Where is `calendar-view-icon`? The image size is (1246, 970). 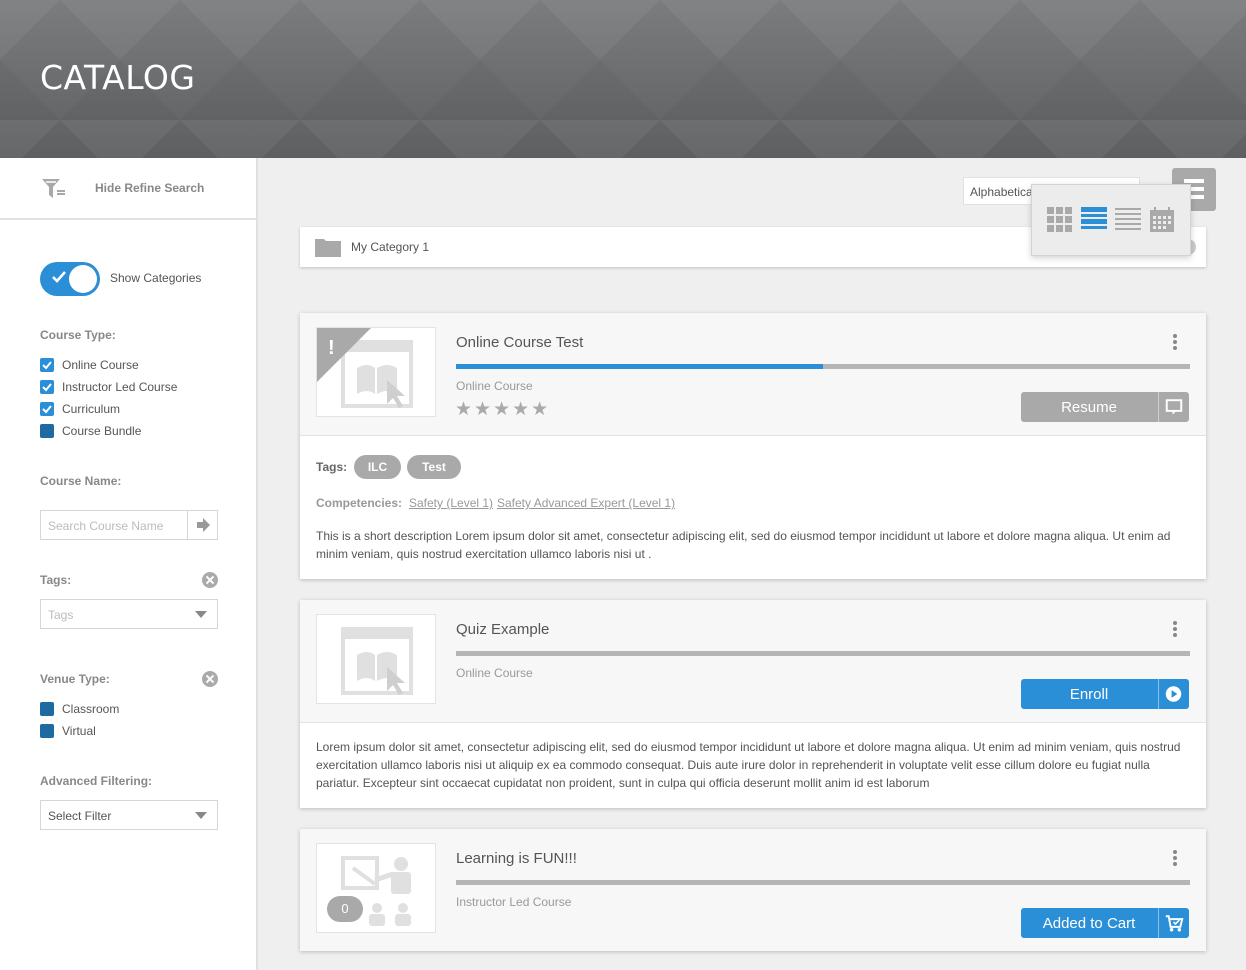
calendar-view-icon is located at coordinates (1162, 220).